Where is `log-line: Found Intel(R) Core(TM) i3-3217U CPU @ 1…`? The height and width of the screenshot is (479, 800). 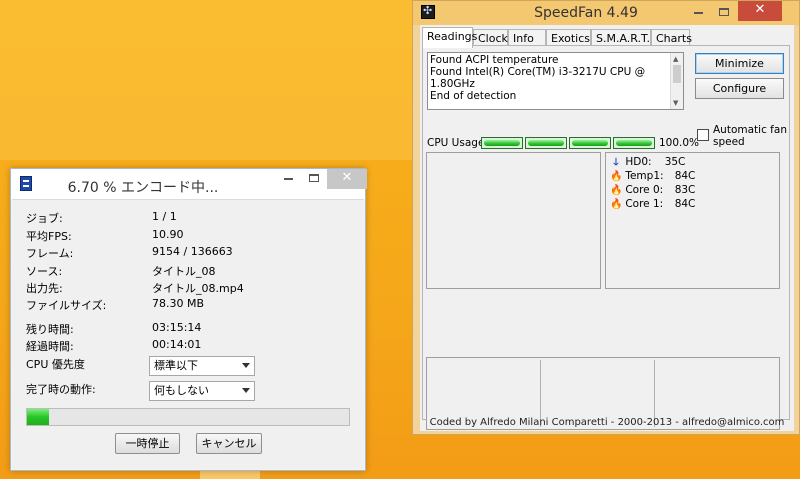 log-line: Found Intel(R) Core(TM) i3-3217U CPU @ 1… is located at coordinates (538, 78).